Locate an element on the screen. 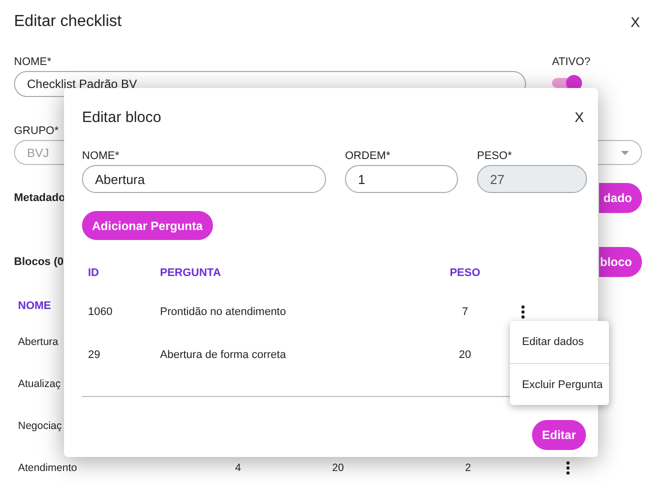 This screenshot has height=486, width=662. edit-button: Editar is located at coordinates (559, 435).